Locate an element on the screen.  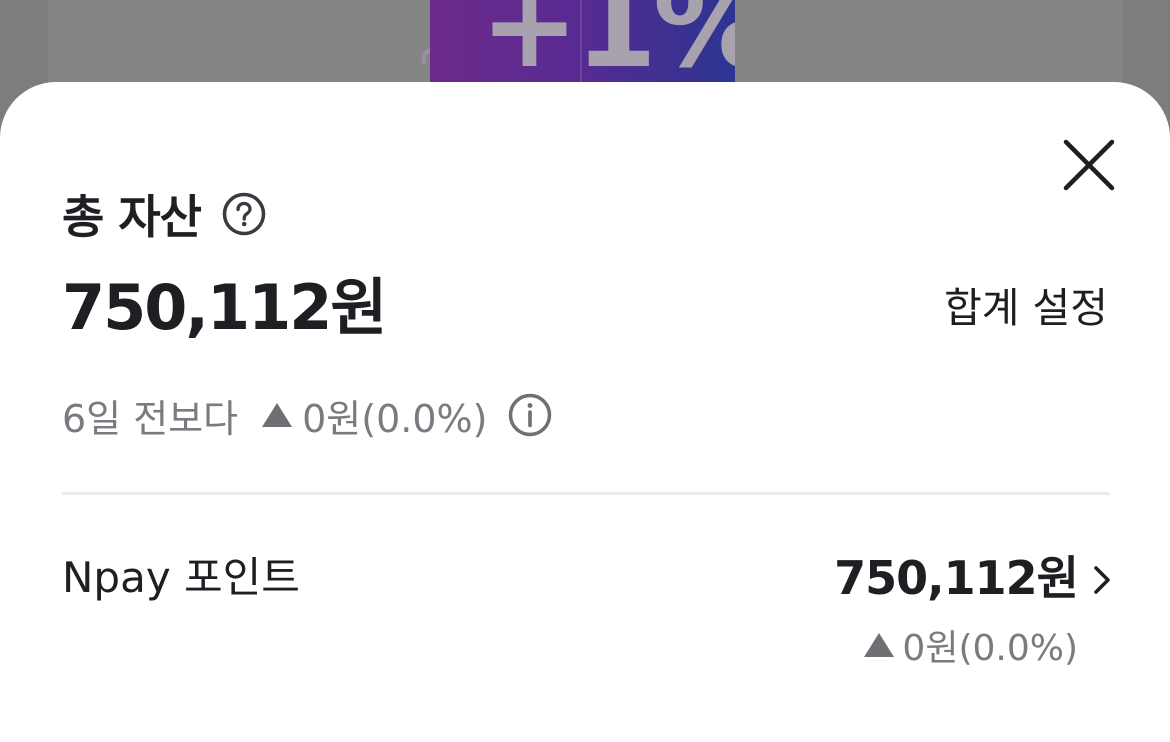
promo-banner-text: +1% is located at coordinates (607, 47).